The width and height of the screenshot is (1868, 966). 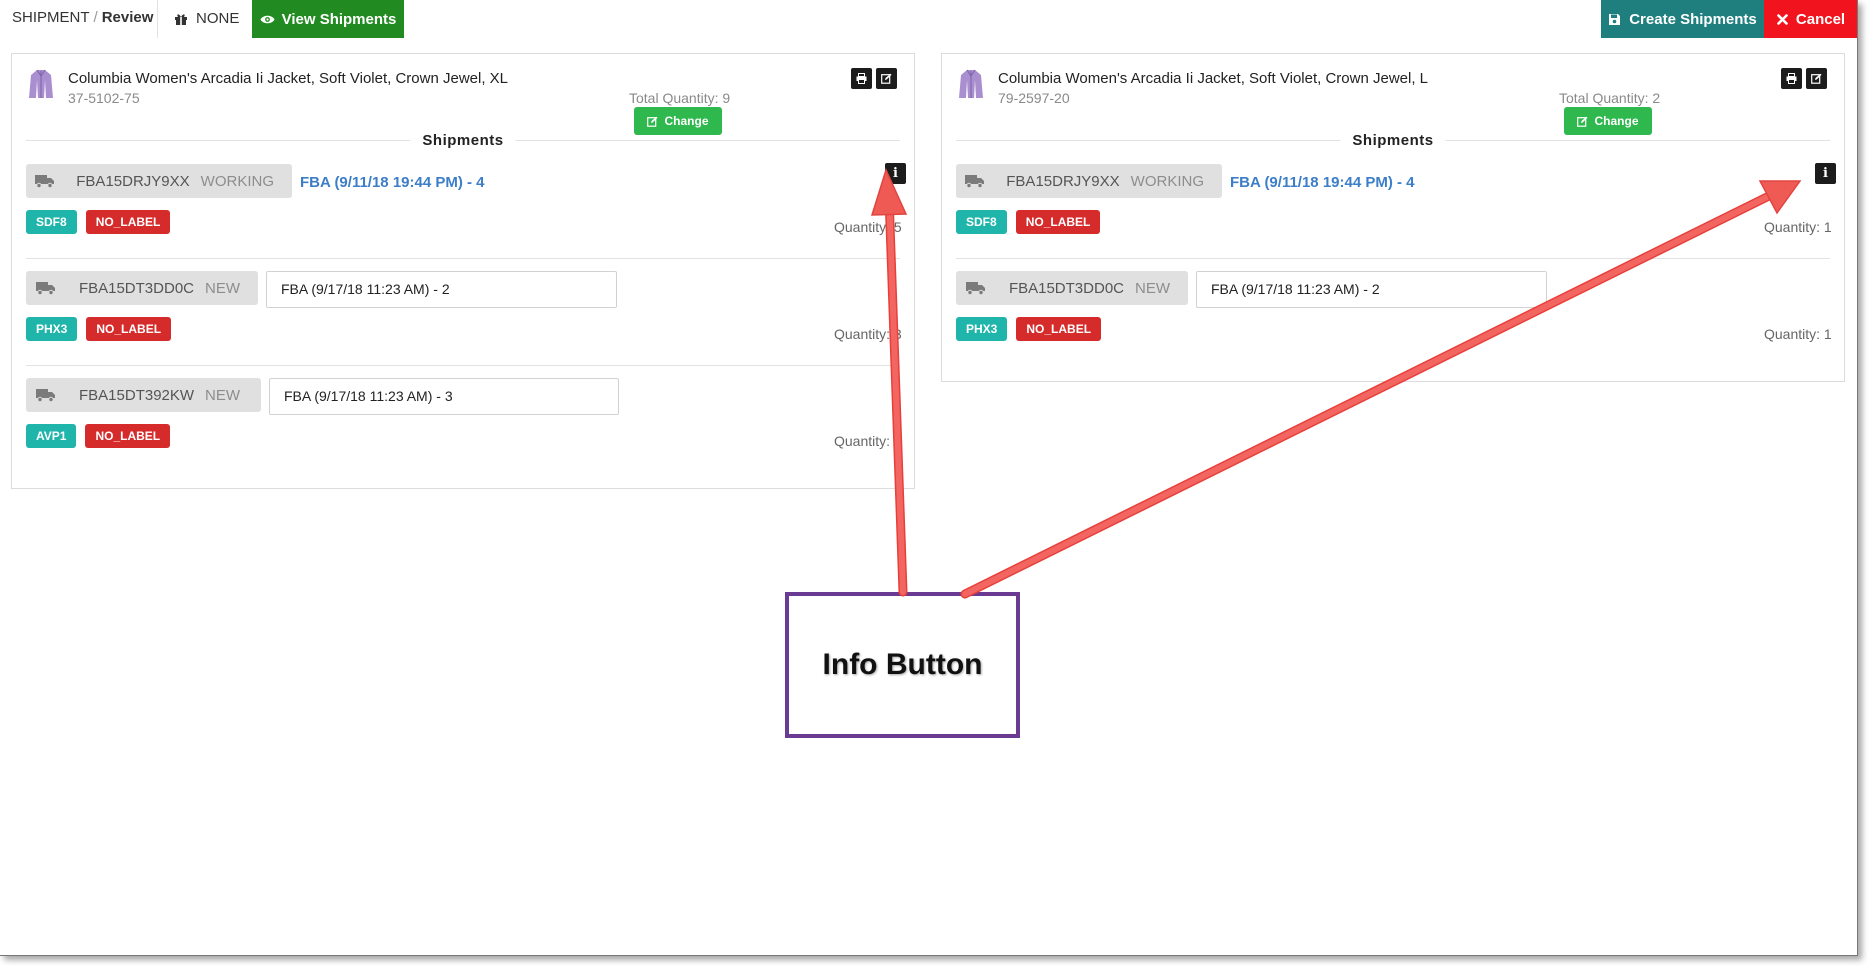 What do you see at coordinates (181, 19) in the screenshot?
I see `gift-icon` at bounding box center [181, 19].